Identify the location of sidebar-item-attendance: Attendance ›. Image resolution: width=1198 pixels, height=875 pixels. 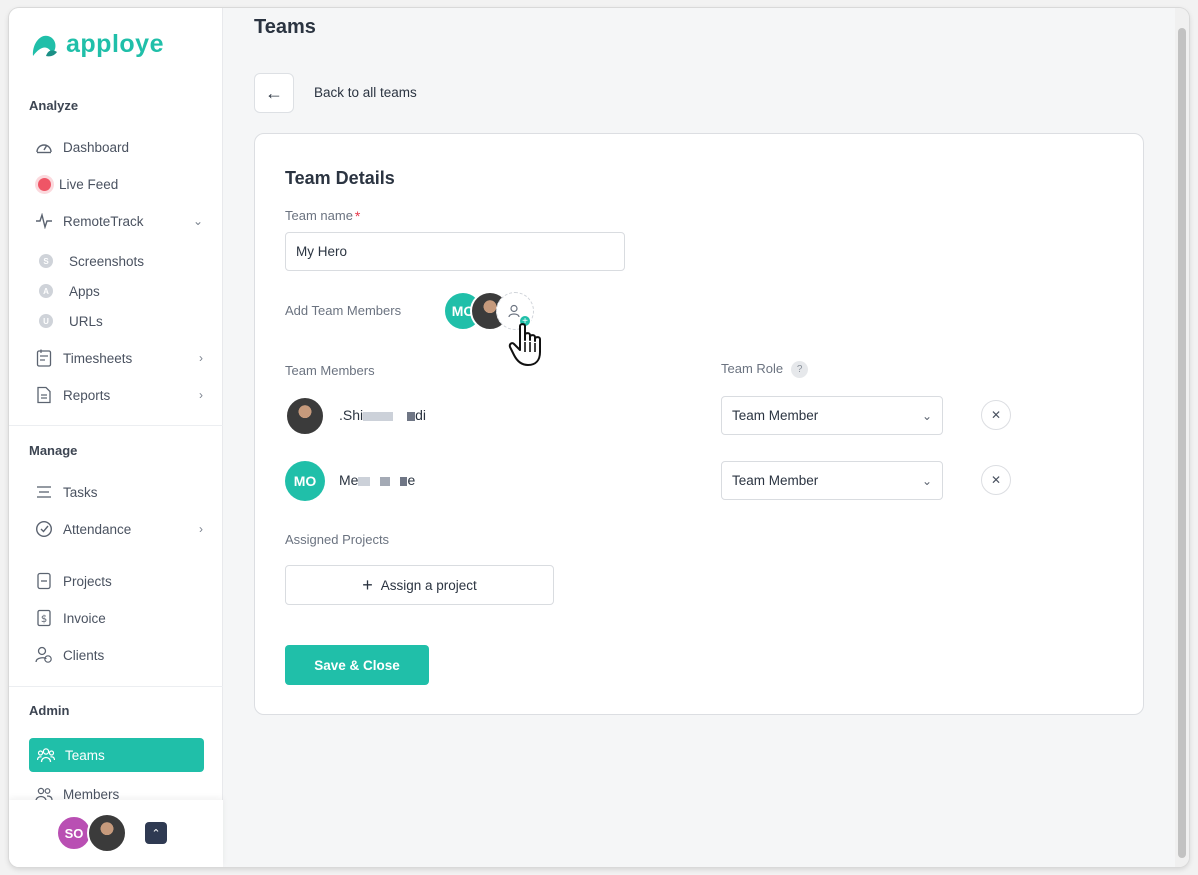
(119, 529).